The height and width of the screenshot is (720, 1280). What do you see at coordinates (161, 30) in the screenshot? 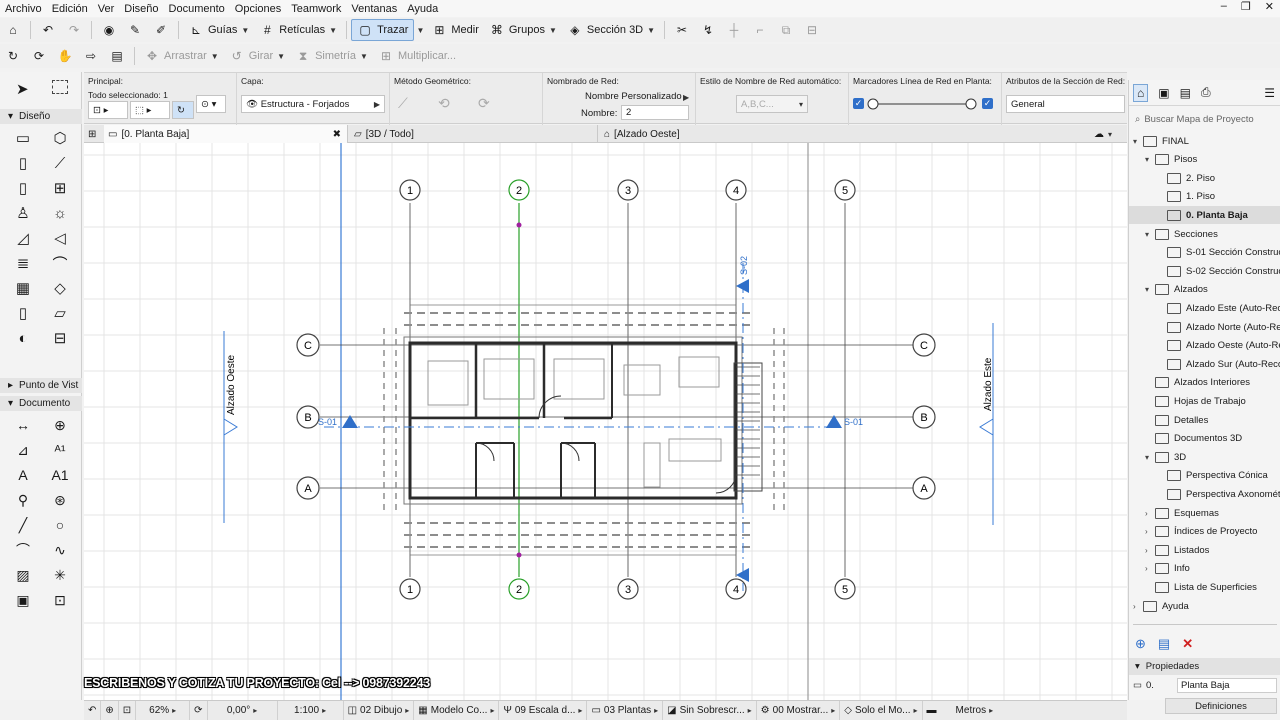
I see `syringe-button: ✐` at bounding box center [161, 30].